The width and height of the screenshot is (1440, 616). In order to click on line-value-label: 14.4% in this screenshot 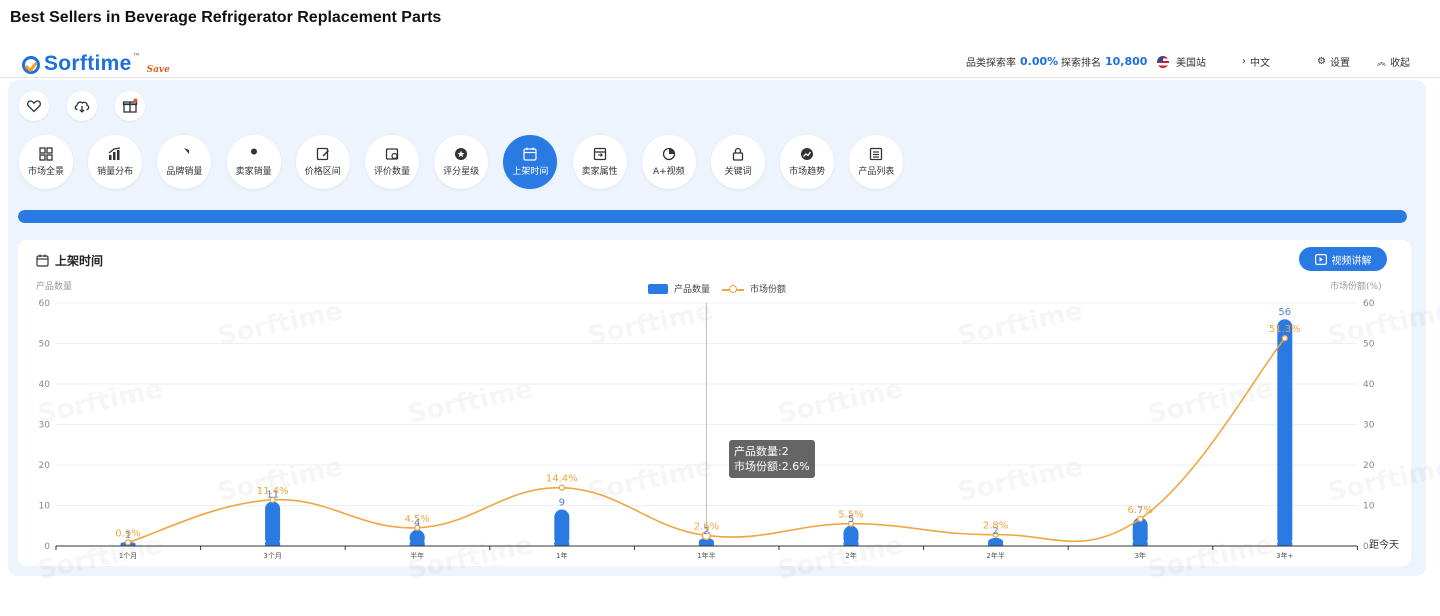, I will do `click(562, 479)`.